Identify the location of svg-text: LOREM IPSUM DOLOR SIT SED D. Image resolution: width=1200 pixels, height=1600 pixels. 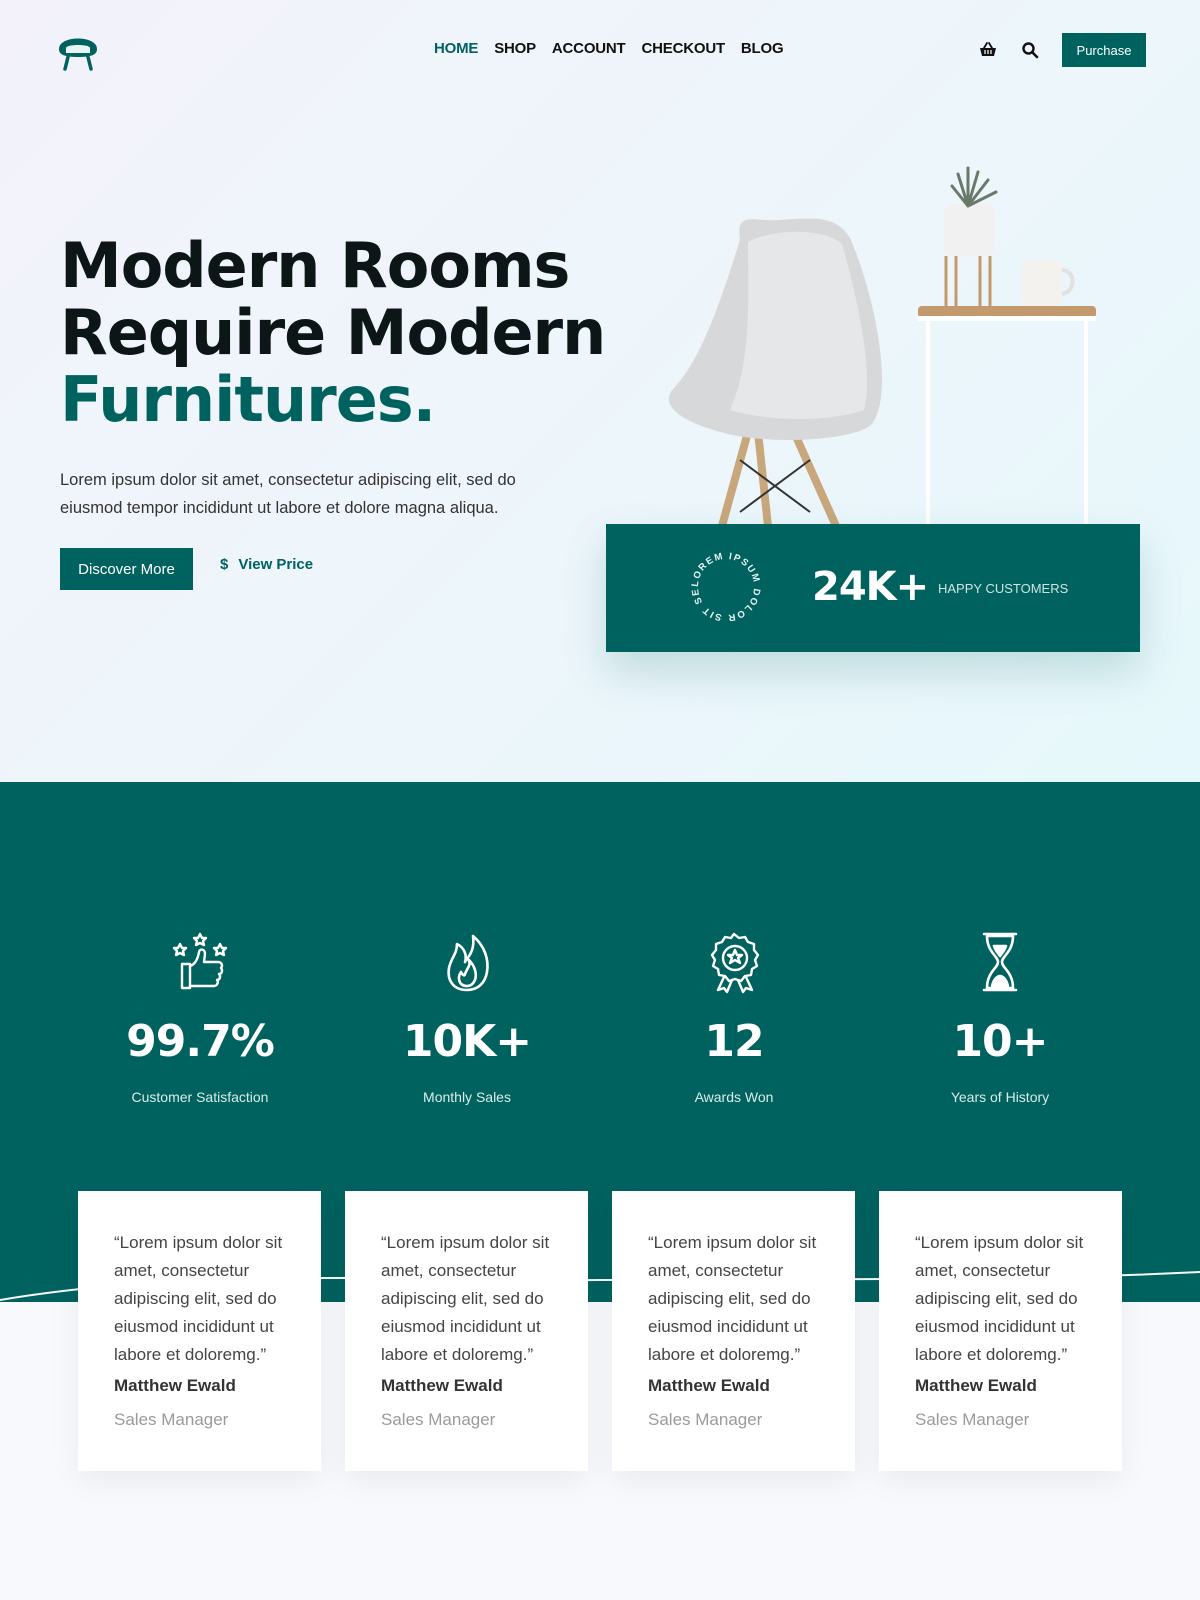
(724, 585).